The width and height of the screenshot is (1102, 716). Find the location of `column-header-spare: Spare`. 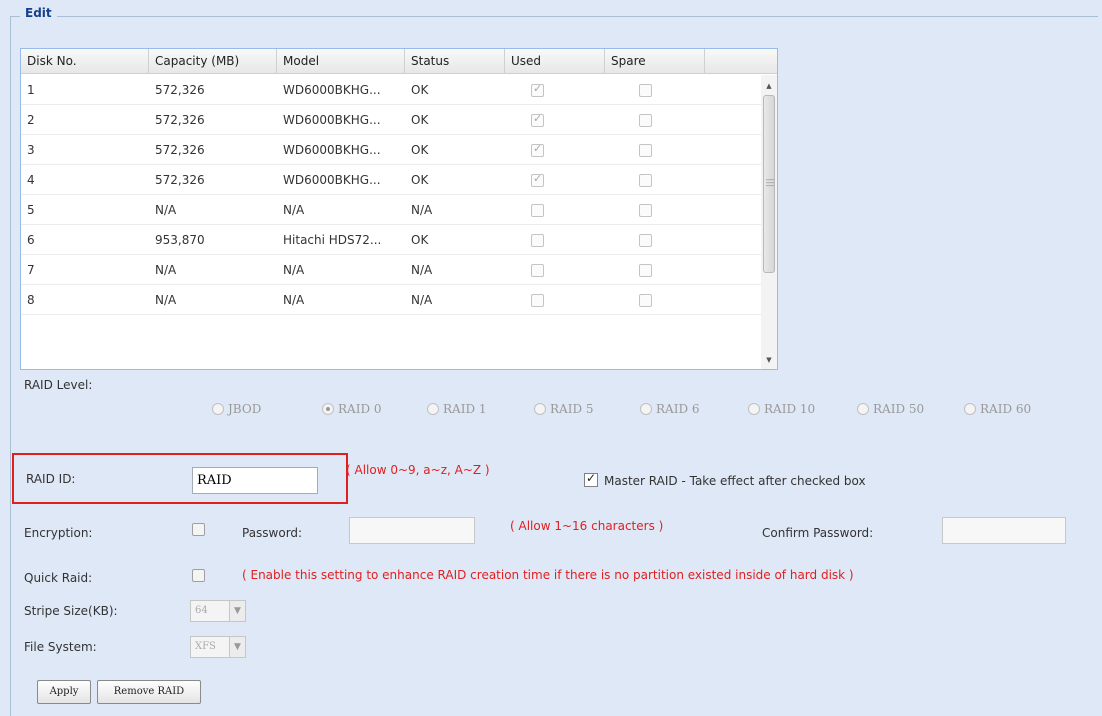

column-header-spare: Spare is located at coordinates (655, 61).